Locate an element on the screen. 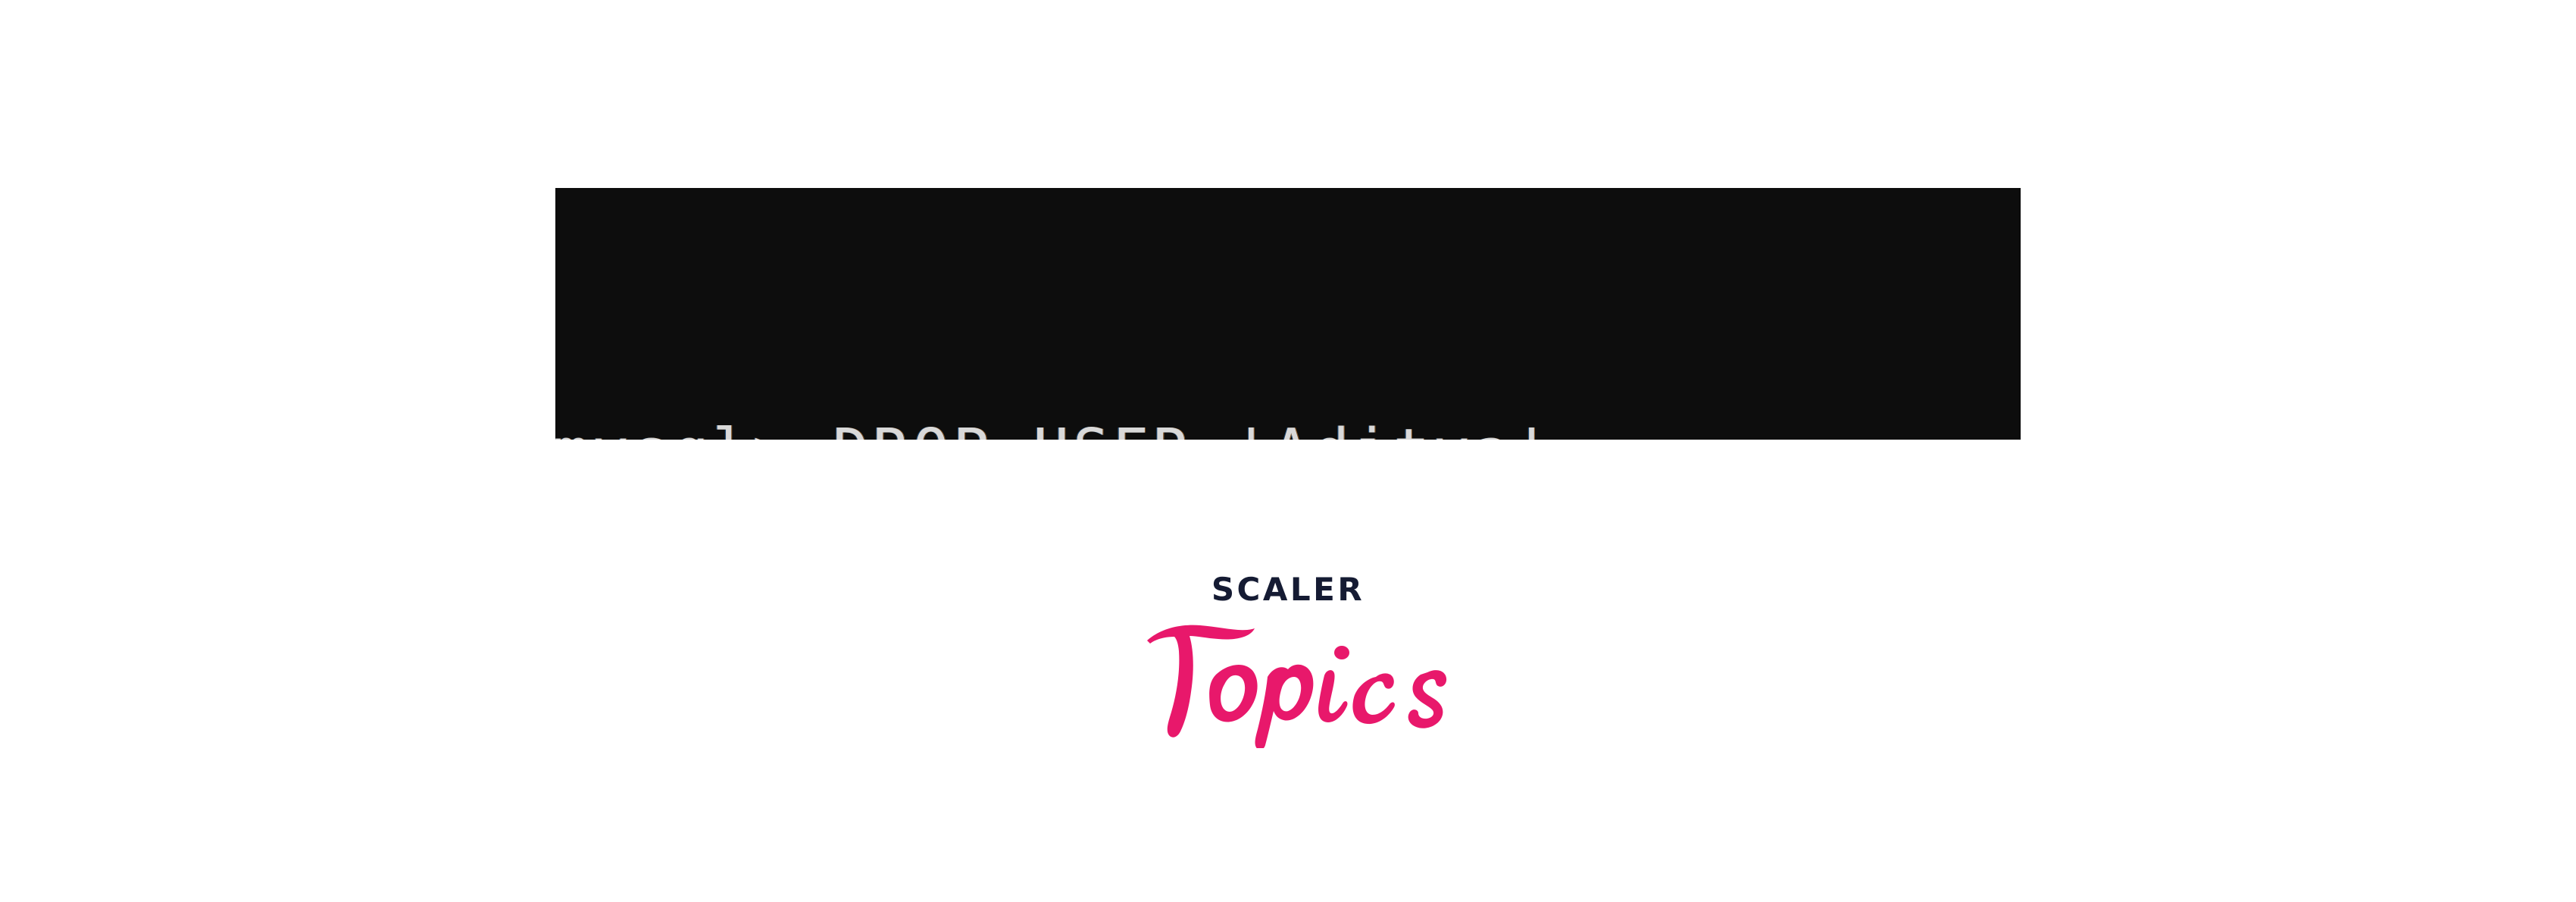 Image resolution: width=2576 pixels, height=902 pixels. topics-script-wordmark is located at coordinates (1288, 680).